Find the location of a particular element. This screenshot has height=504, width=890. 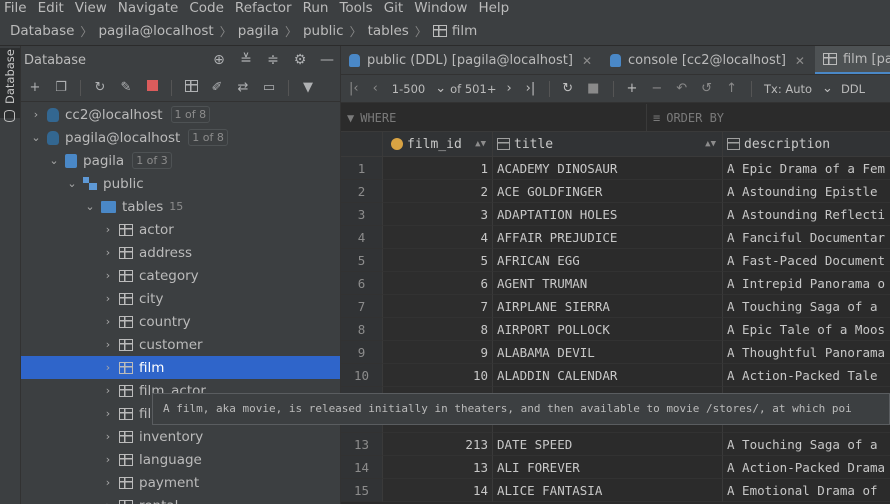

console-icon: ▭ is located at coordinates (269, 87).